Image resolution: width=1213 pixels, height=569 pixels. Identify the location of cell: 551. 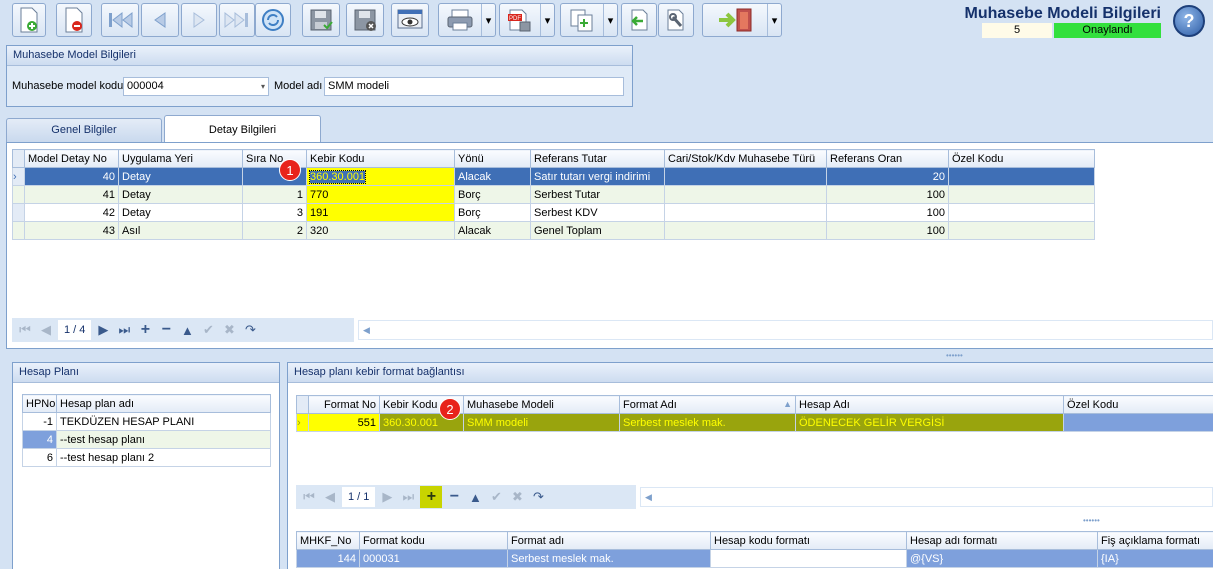
(344, 422).